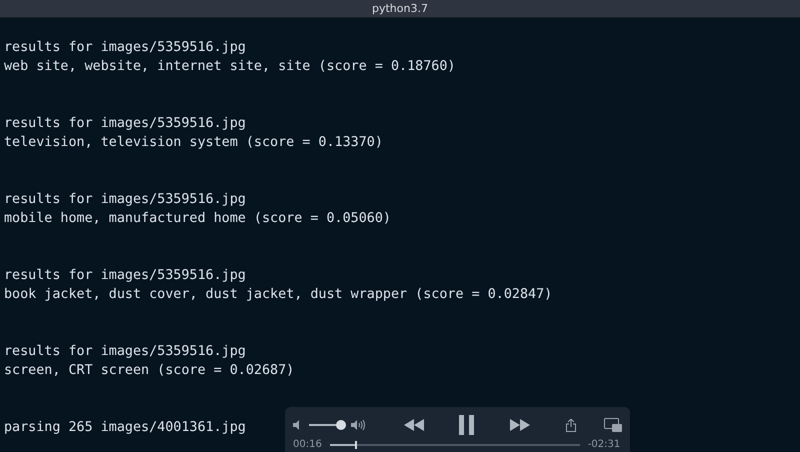 The width and height of the screenshot is (800, 452). What do you see at coordinates (125, 428) in the screenshot?
I see `terminal-line: parsing 265 images/4001361.jpg` at bounding box center [125, 428].